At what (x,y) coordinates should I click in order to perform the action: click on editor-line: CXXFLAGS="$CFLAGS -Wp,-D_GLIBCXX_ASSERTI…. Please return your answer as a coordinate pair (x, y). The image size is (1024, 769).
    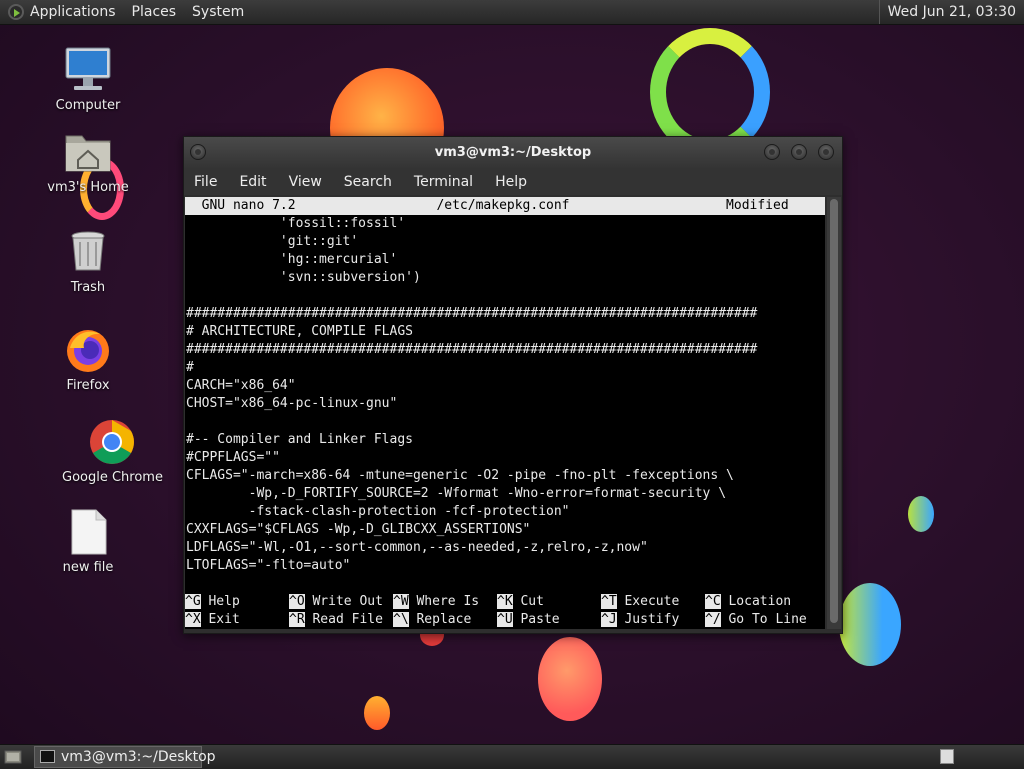
    Looking at the image, I should click on (358, 529).